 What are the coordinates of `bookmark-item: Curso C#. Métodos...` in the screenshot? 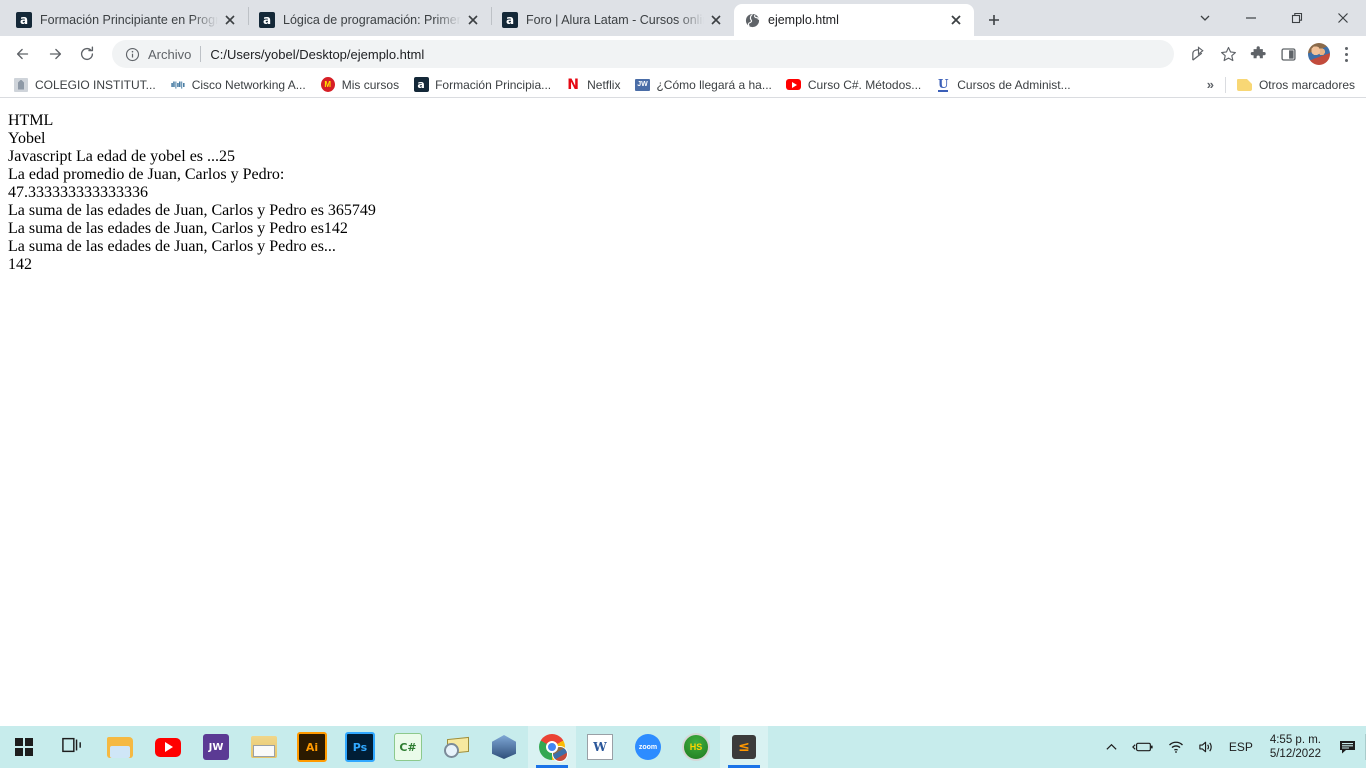 It's located at (853, 85).